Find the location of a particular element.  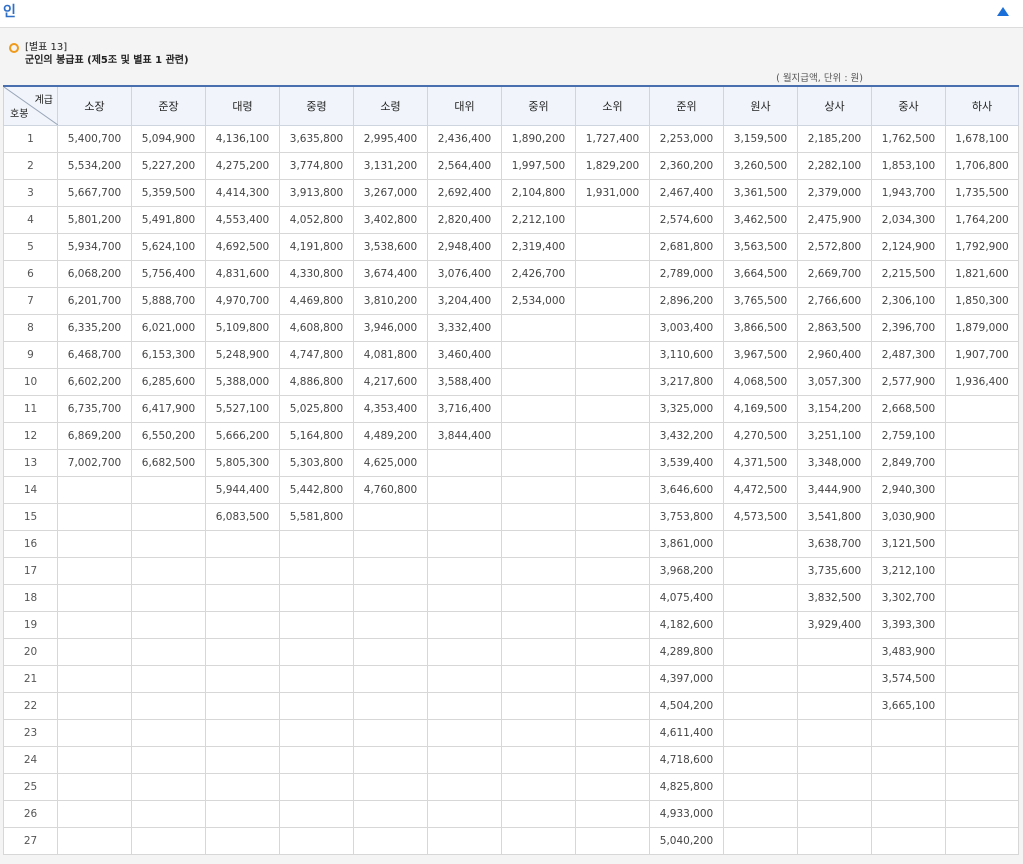

salary-cell: 6,602,200 is located at coordinates (94, 382).